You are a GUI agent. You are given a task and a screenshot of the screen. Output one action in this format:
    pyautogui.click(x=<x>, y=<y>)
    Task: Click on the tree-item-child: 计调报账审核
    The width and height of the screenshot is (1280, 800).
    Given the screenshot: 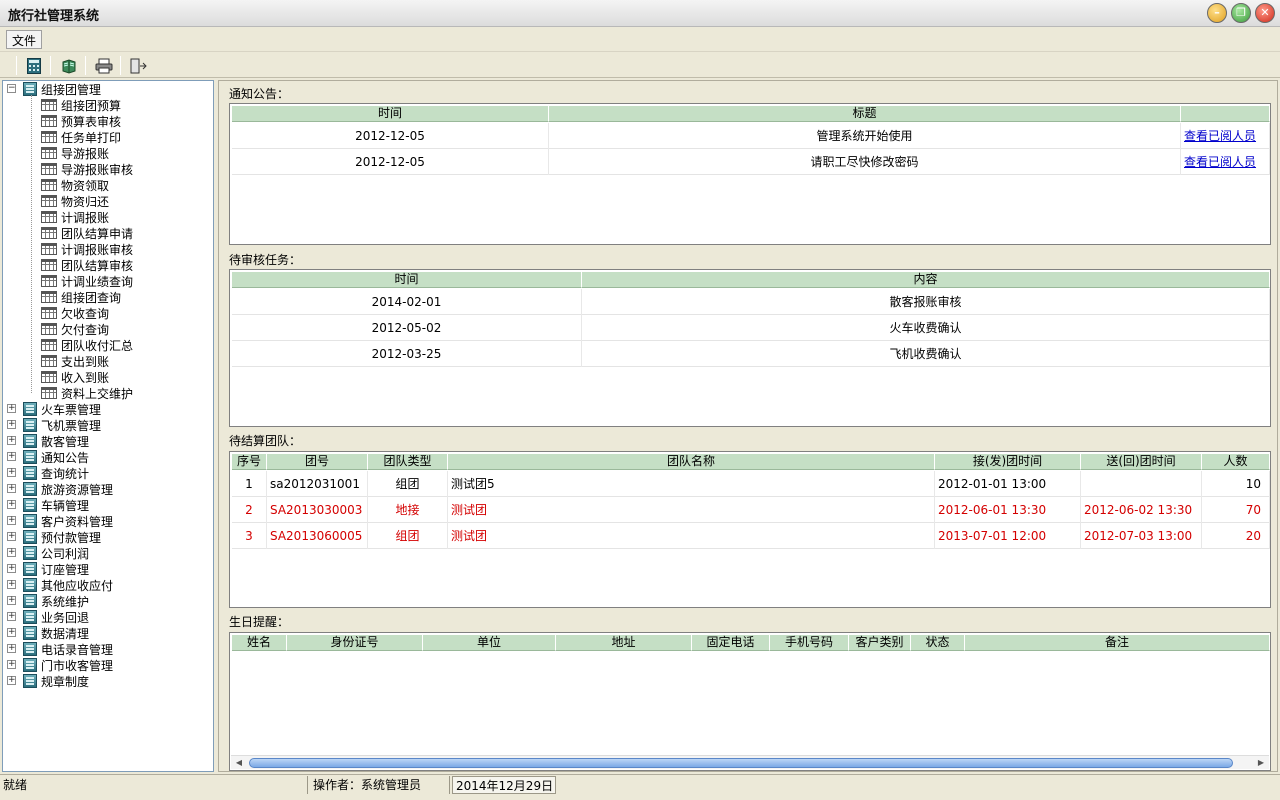 What is the action you would take?
    pyautogui.click(x=68, y=249)
    